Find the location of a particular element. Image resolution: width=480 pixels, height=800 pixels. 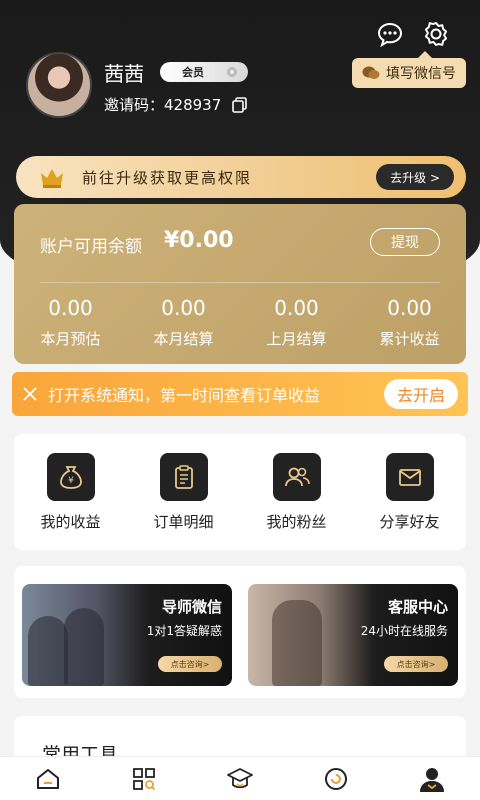

invite-code-row: 邀请码：428937 is located at coordinates (176, 104).